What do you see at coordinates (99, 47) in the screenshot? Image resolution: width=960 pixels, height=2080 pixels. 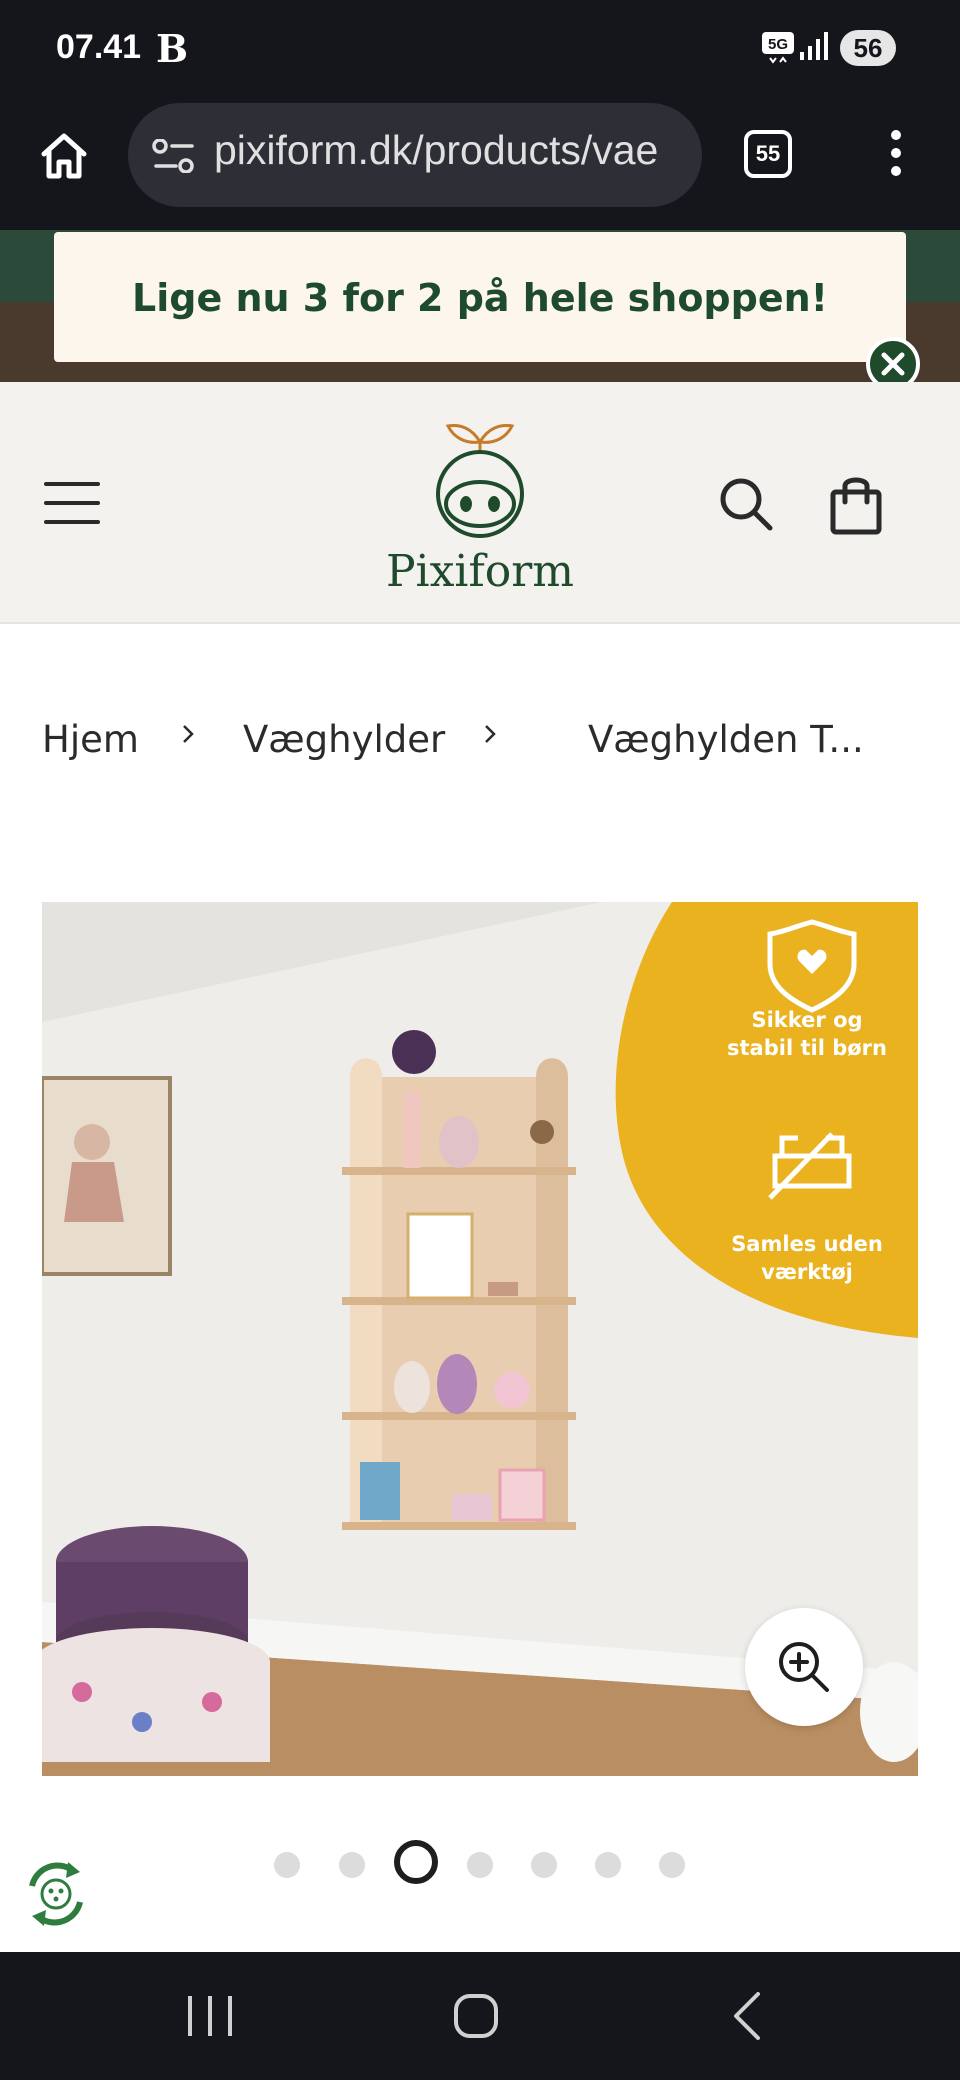 I see `status-time: 07.41` at bounding box center [99, 47].